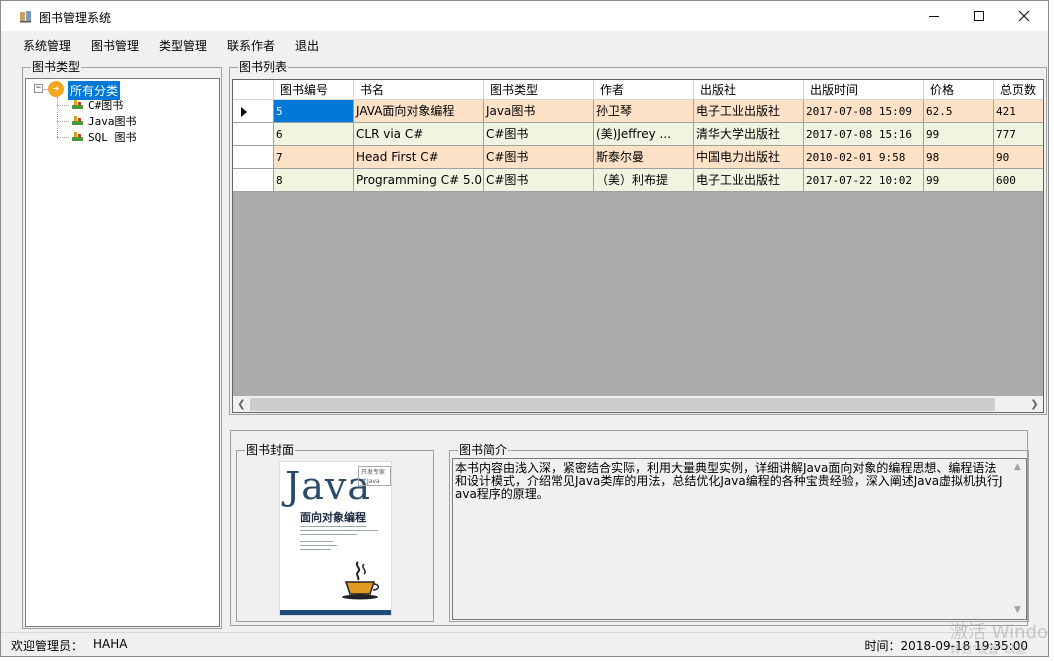  I want to click on table-cell: 62.5, so click(959, 111).